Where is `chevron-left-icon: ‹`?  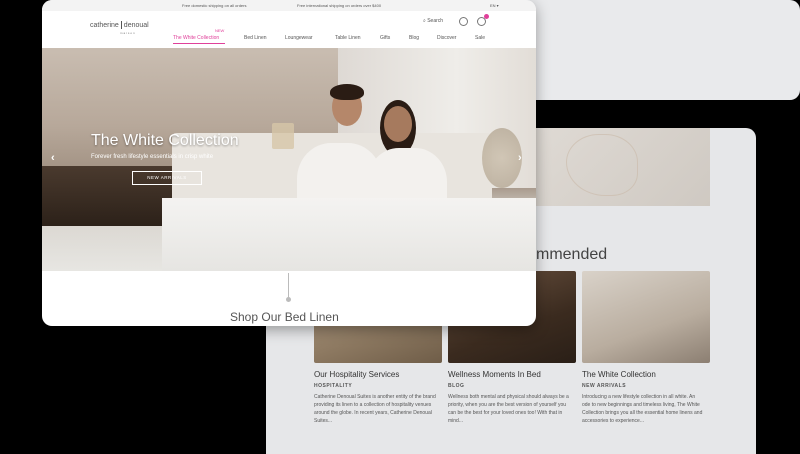 chevron-left-icon: ‹ is located at coordinates (53, 158).